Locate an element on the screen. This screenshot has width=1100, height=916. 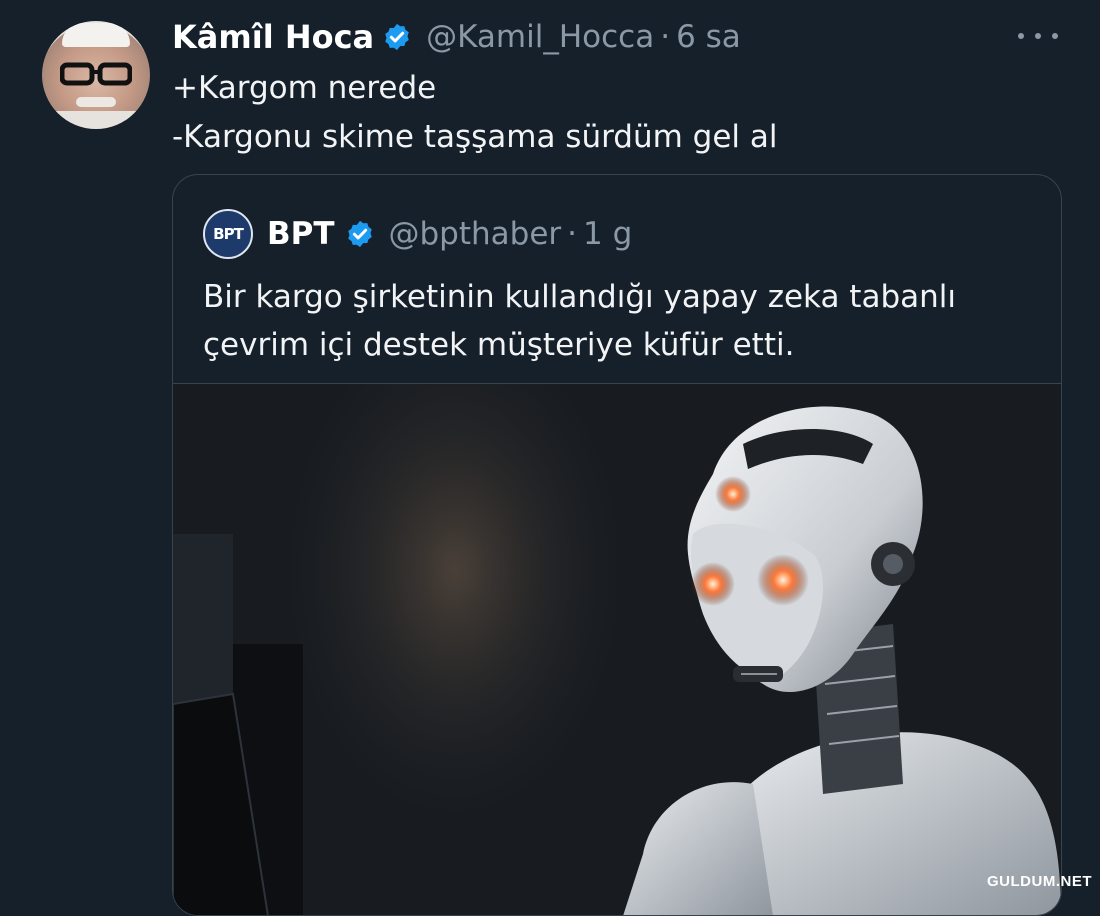
avatar-glasses is located at coordinates (96, 74).